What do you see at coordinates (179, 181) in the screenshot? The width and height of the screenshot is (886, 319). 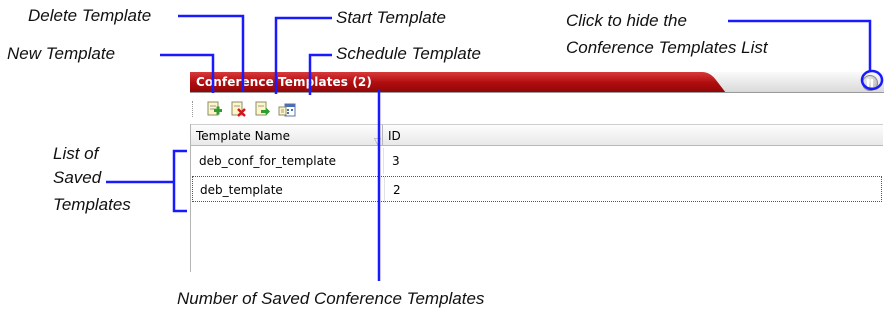 I see `saved-list-bracket` at bounding box center [179, 181].